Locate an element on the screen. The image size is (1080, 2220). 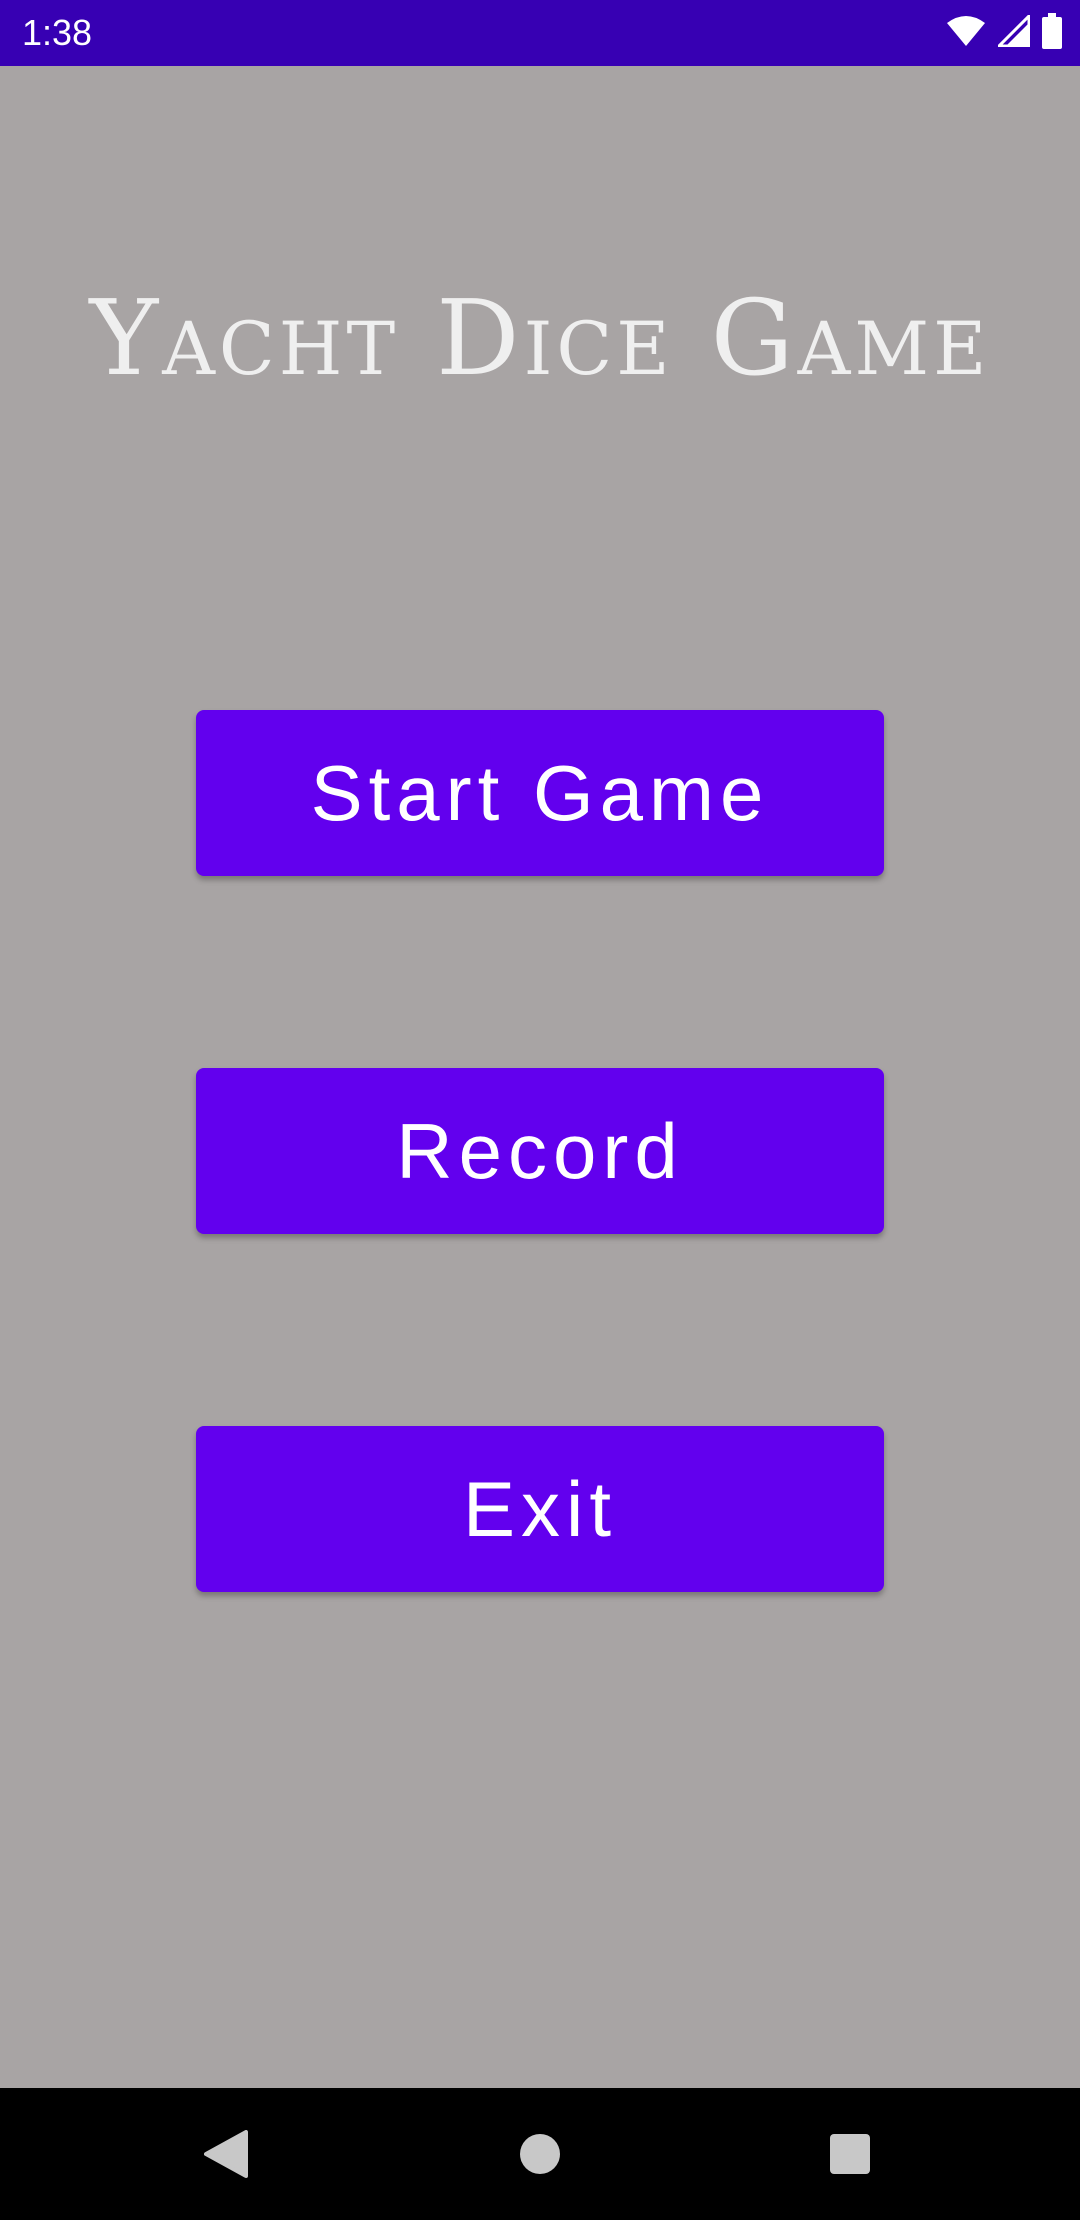
back-icon is located at coordinates (226, 2154).